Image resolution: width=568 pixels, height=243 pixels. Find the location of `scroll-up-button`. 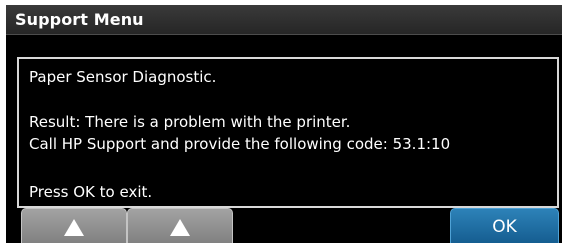

scroll-up-button is located at coordinates (74, 225).